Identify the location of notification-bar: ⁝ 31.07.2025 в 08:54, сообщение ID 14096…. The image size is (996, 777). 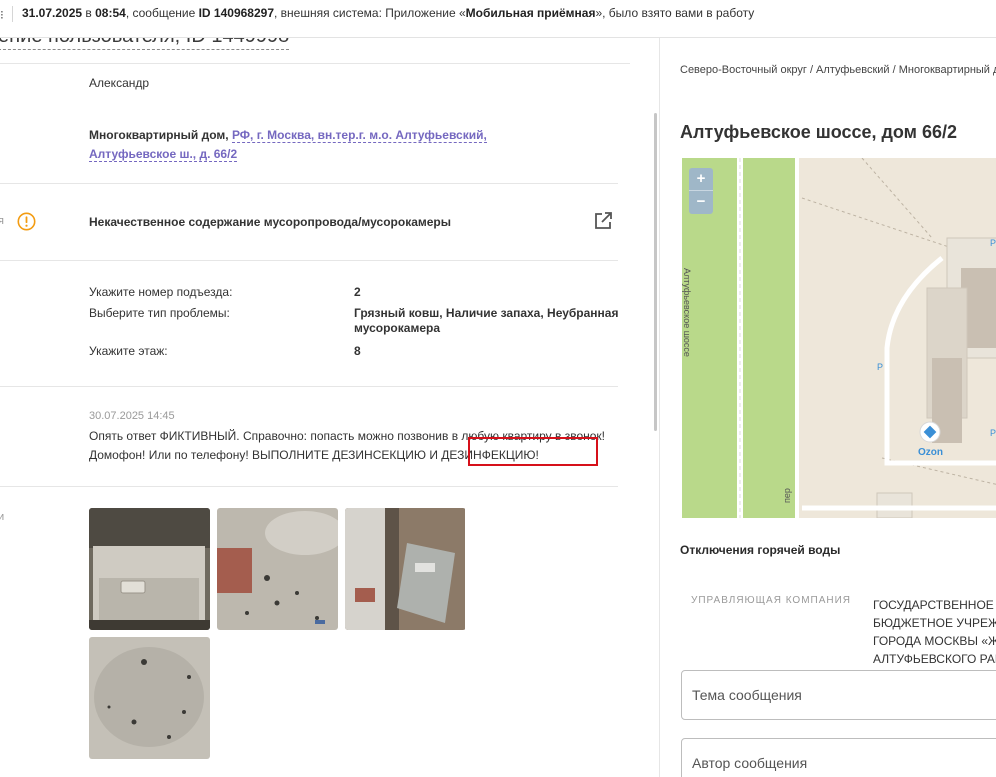
(498, 19).